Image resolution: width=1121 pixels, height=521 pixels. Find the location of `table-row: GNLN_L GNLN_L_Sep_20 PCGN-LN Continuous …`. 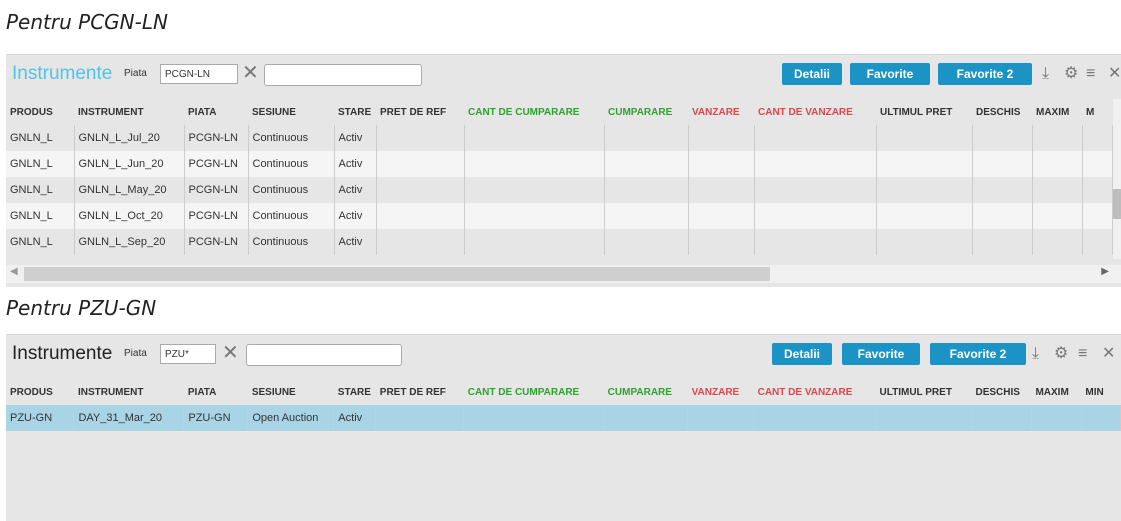

table-row: GNLN_L GNLN_L_Sep_20 PCGN-LN Continuous … is located at coordinates (559, 242).